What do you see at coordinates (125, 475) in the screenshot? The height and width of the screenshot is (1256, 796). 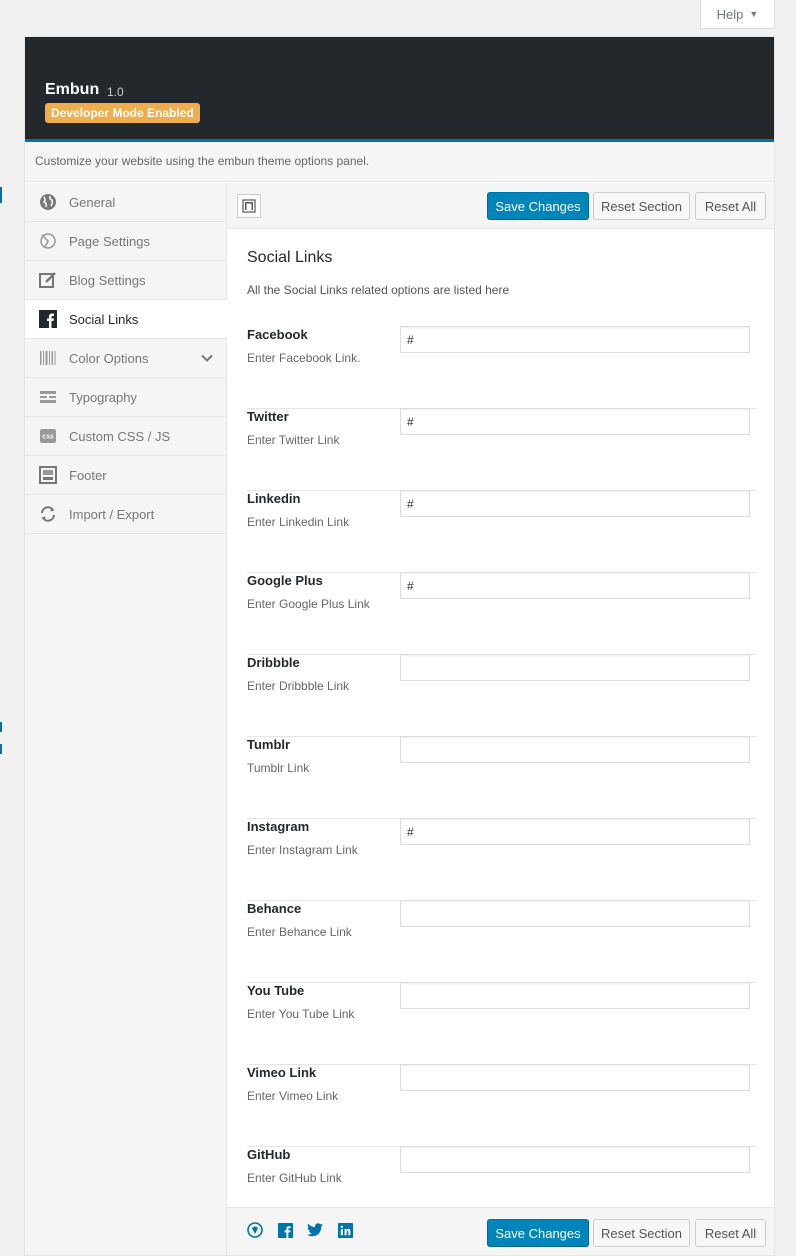 I see `sidebar-item-footer: Footer` at bounding box center [125, 475].